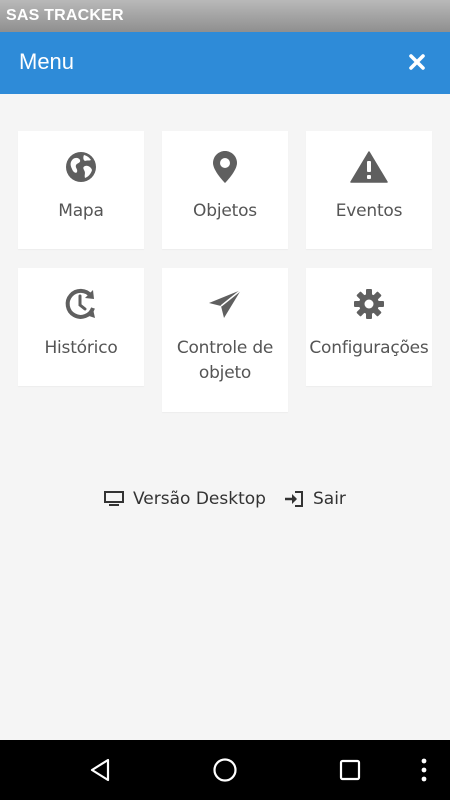 Image resolution: width=450 pixels, height=800 pixels. I want to click on gear-icon, so click(369, 304).